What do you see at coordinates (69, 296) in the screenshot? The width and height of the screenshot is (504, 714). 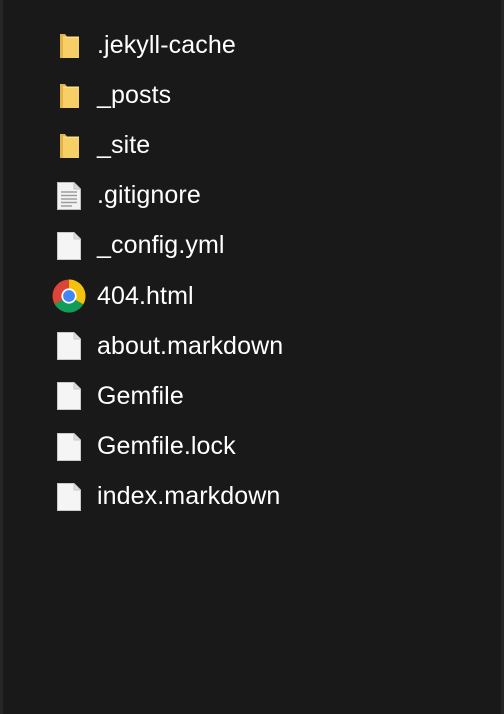 I see `chrome-icon` at bounding box center [69, 296].